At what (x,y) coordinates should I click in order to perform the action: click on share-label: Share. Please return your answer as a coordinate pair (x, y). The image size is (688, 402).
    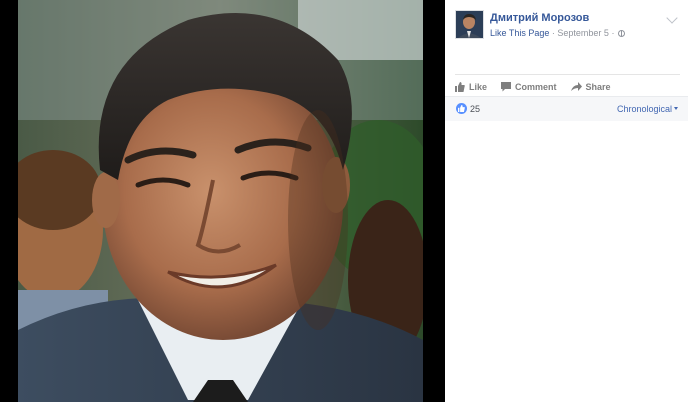
    Looking at the image, I should click on (598, 87).